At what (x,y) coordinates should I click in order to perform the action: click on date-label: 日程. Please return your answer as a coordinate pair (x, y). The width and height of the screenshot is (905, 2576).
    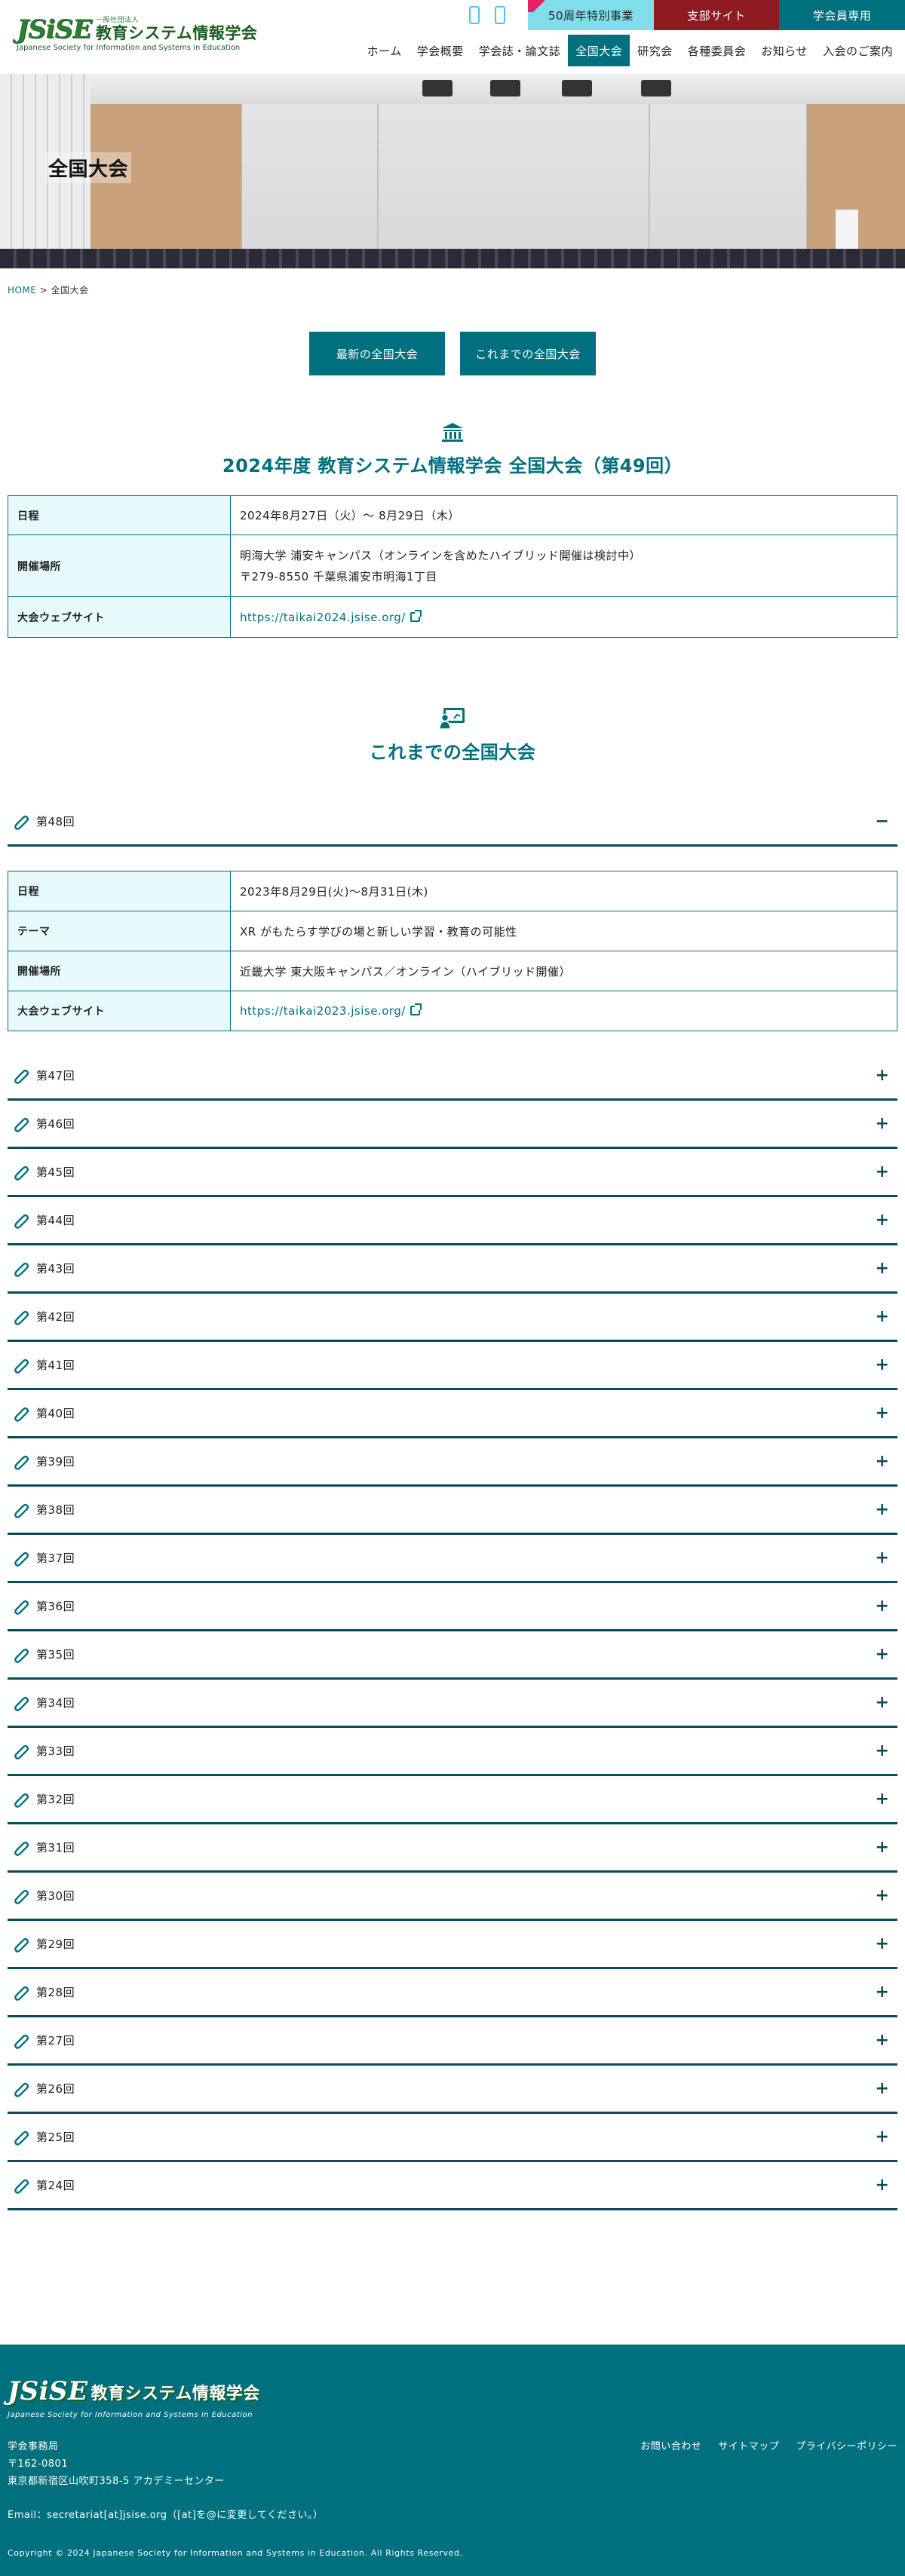
    Looking at the image, I should click on (119, 515).